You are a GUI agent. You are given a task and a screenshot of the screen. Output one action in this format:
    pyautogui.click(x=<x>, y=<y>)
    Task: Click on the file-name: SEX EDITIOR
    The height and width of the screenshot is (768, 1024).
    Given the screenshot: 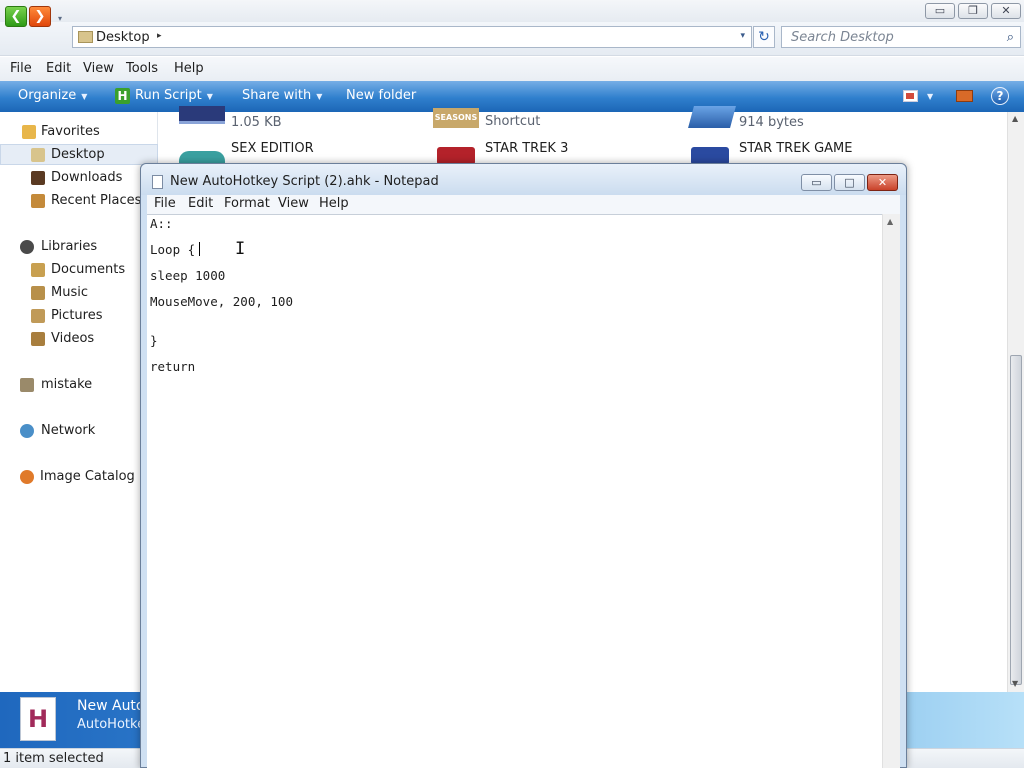 What is the action you would take?
    pyautogui.click(x=272, y=148)
    